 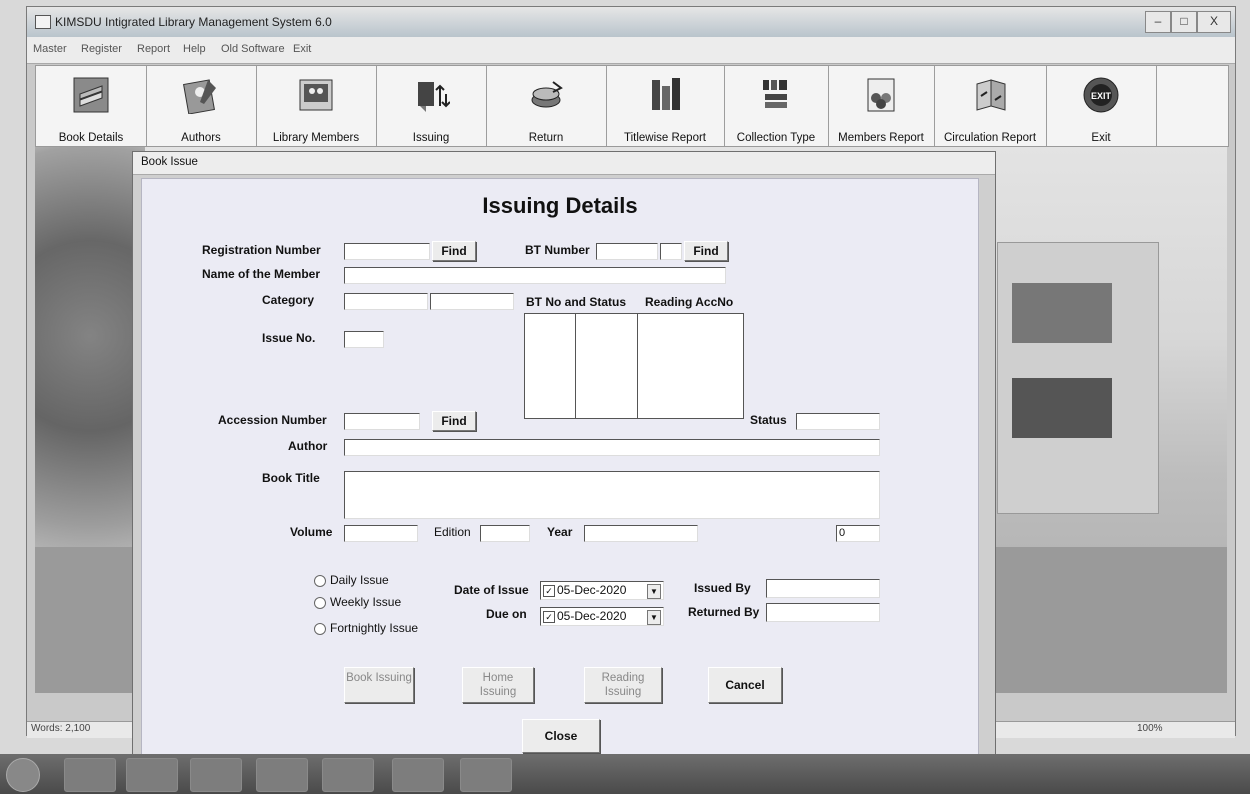 What do you see at coordinates (101, 49) in the screenshot?
I see `menu-register: Register` at bounding box center [101, 49].